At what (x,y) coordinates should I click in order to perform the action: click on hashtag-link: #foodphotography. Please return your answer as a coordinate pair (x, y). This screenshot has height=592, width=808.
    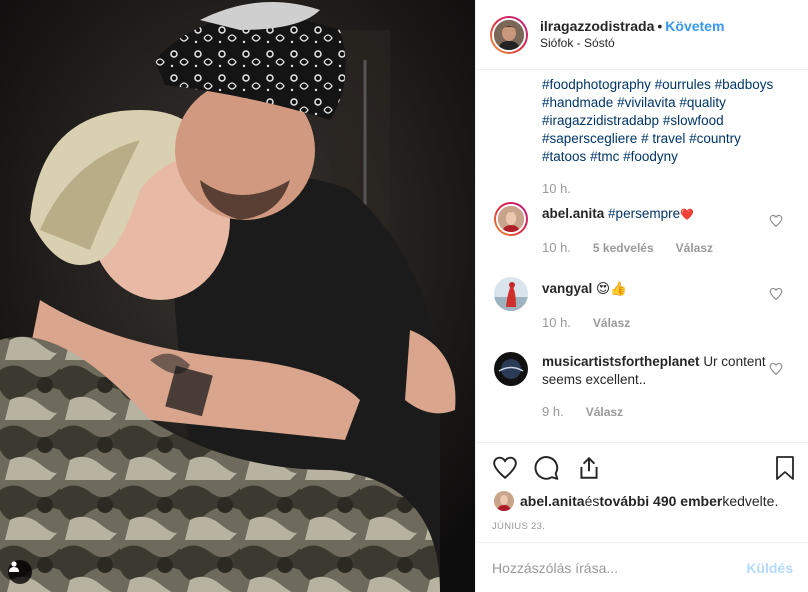
    Looking at the image, I should click on (596, 84).